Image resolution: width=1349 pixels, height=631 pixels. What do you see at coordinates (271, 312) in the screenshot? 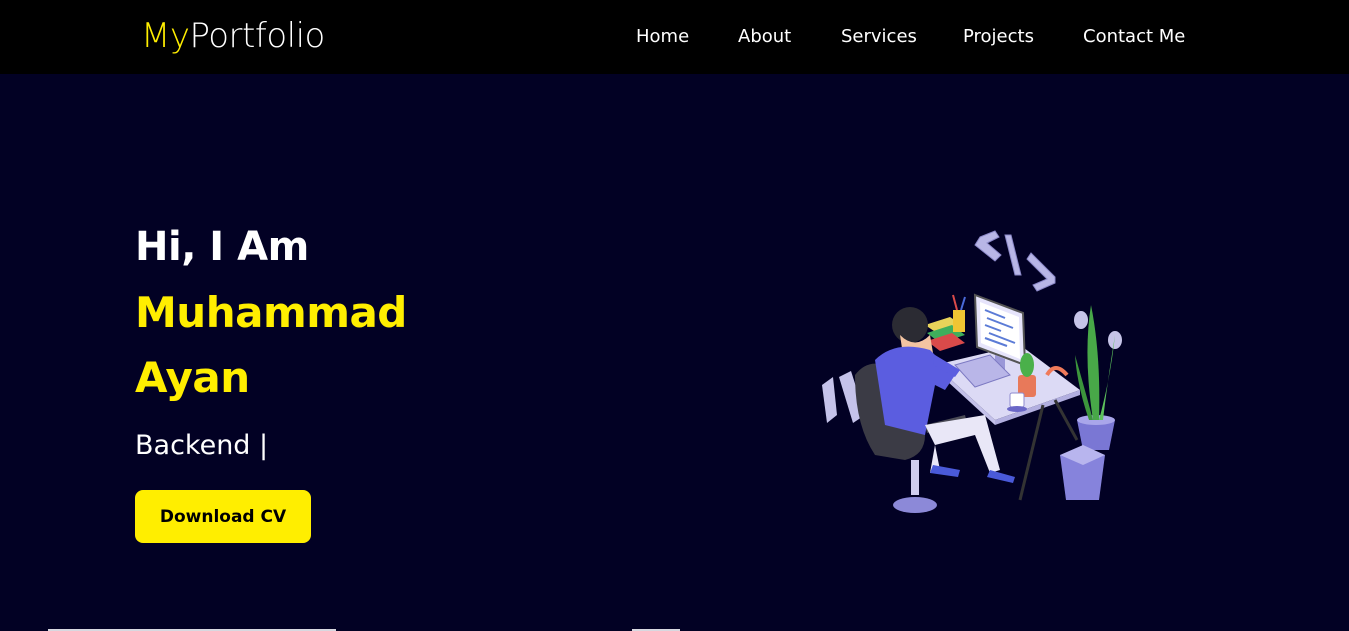
I see `hero-name-first: Muhammad` at bounding box center [271, 312].